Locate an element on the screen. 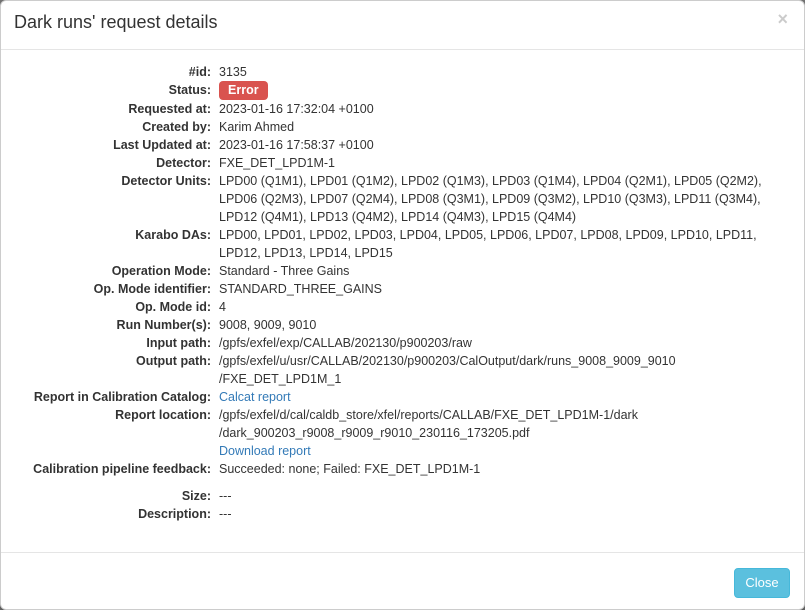 This screenshot has width=805, height=610. detail-row-size: Size: --- is located at coordinates (402, 496).